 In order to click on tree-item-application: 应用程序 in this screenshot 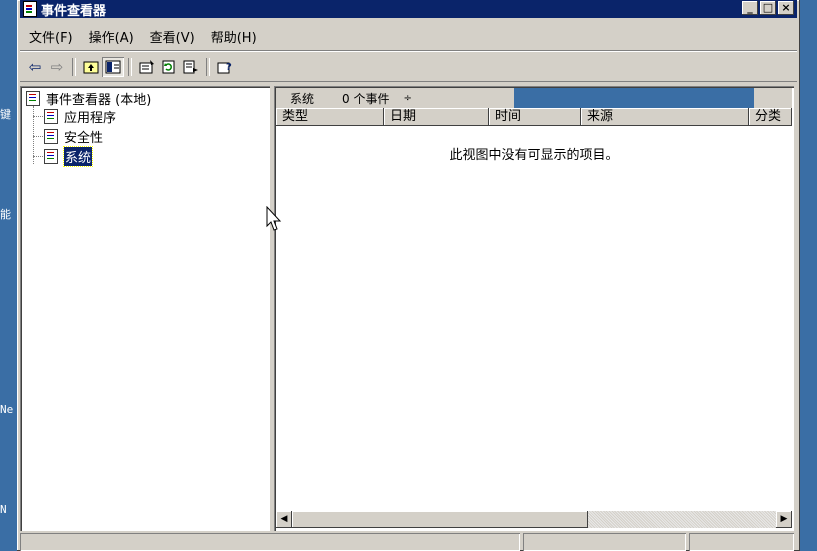, I will do `click(80, 117)`.